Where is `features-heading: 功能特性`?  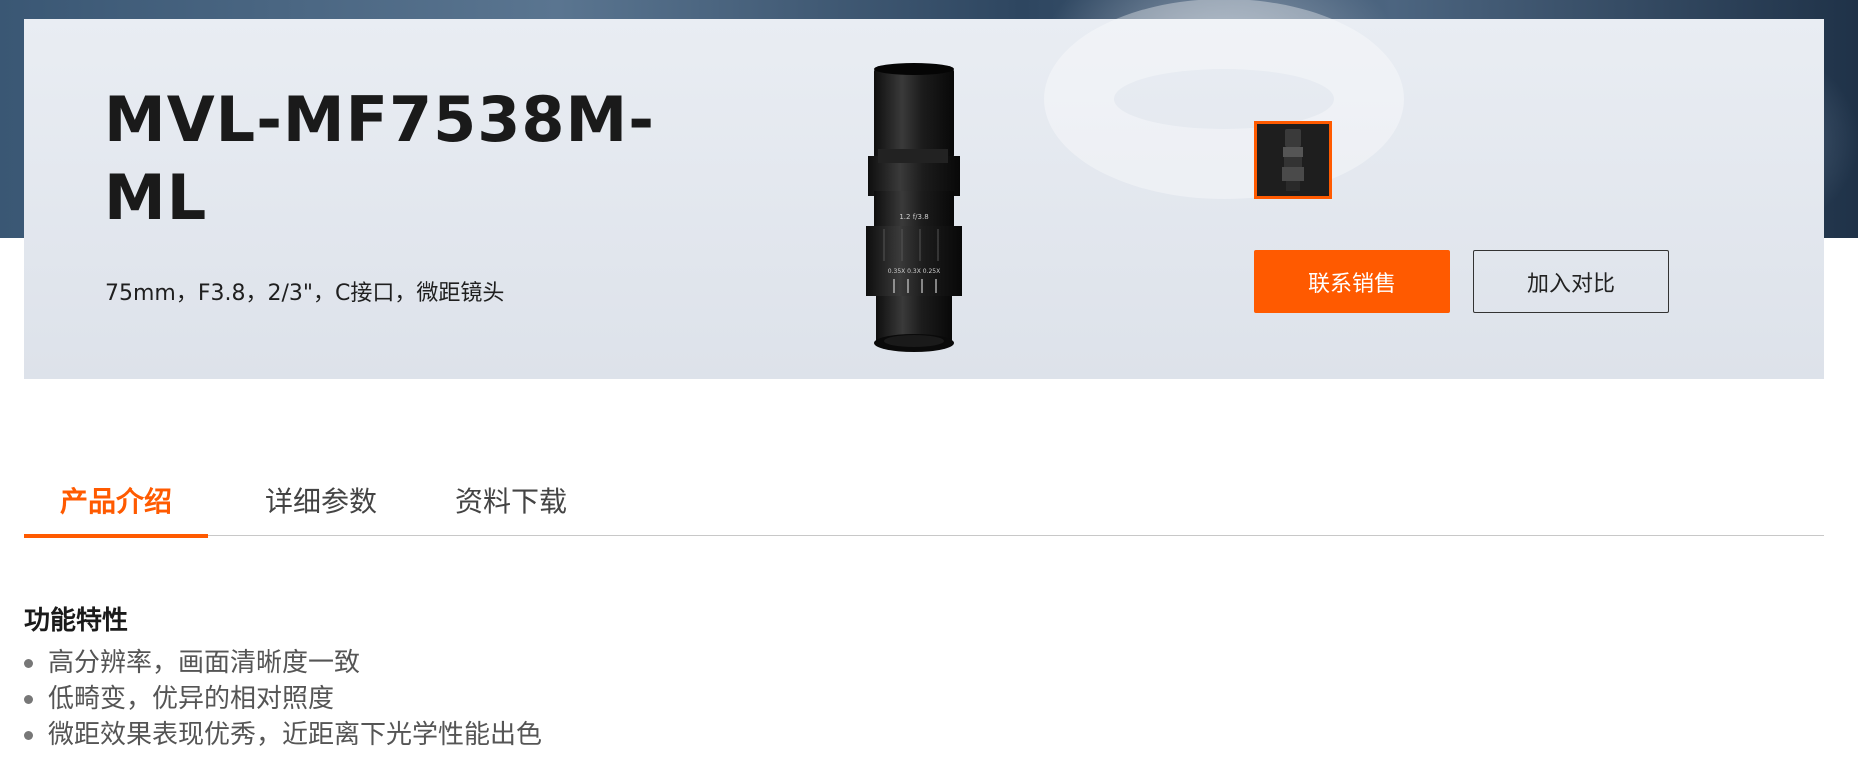
features-heading: 功能特性 is located at coordinates (76, 621).